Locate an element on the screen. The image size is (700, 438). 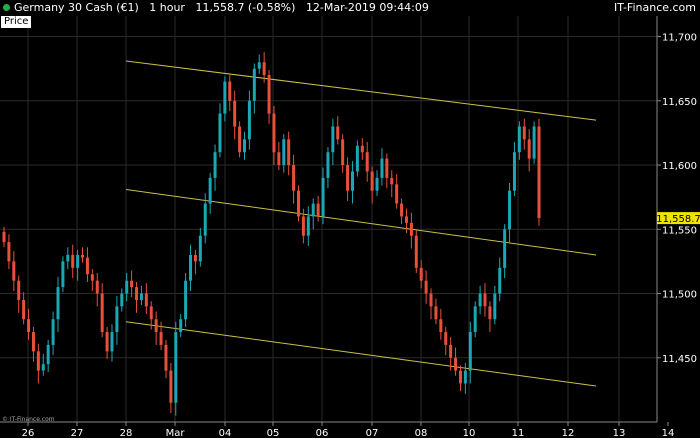
y-tick-label: 11,700 is located at coordinates (679, 38).